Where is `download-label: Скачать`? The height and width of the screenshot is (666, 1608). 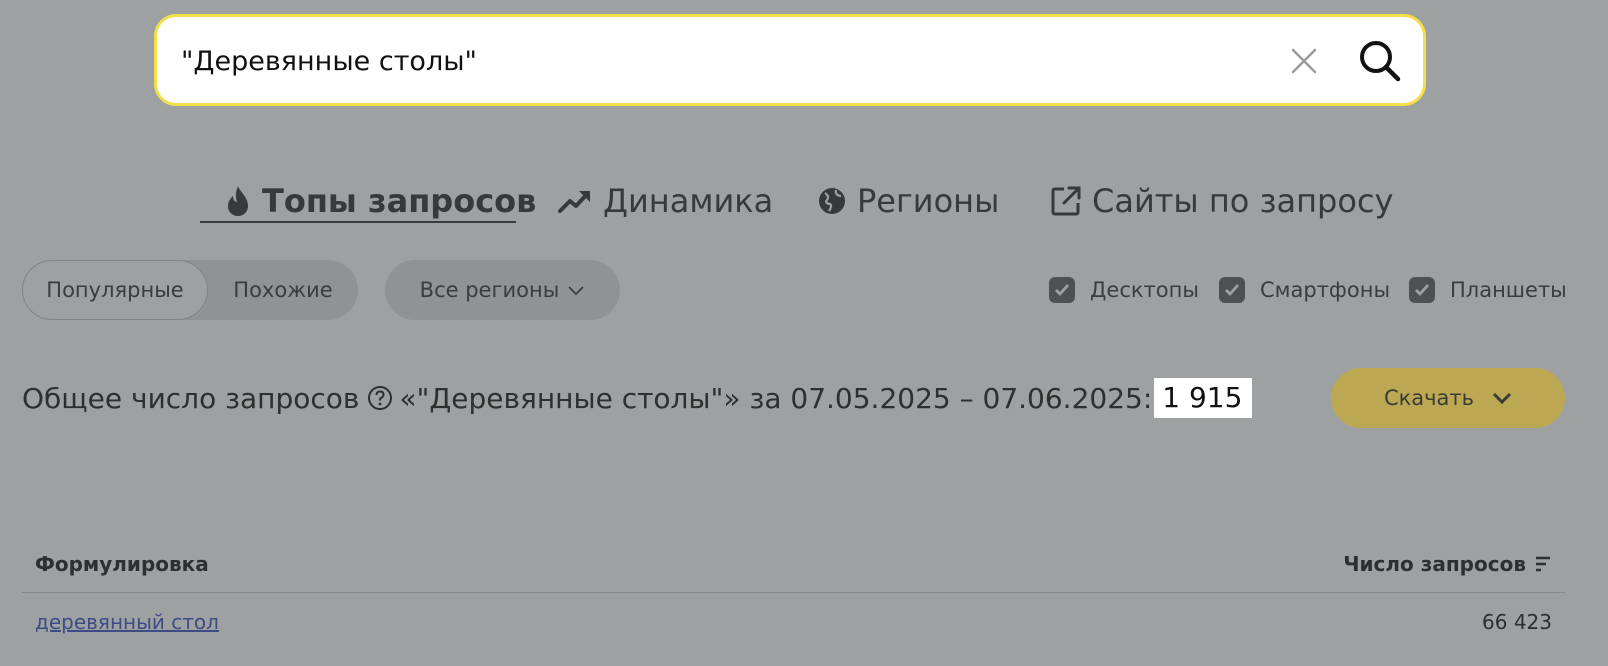
download-label: Скачать is located at coordinates (1429, 398).